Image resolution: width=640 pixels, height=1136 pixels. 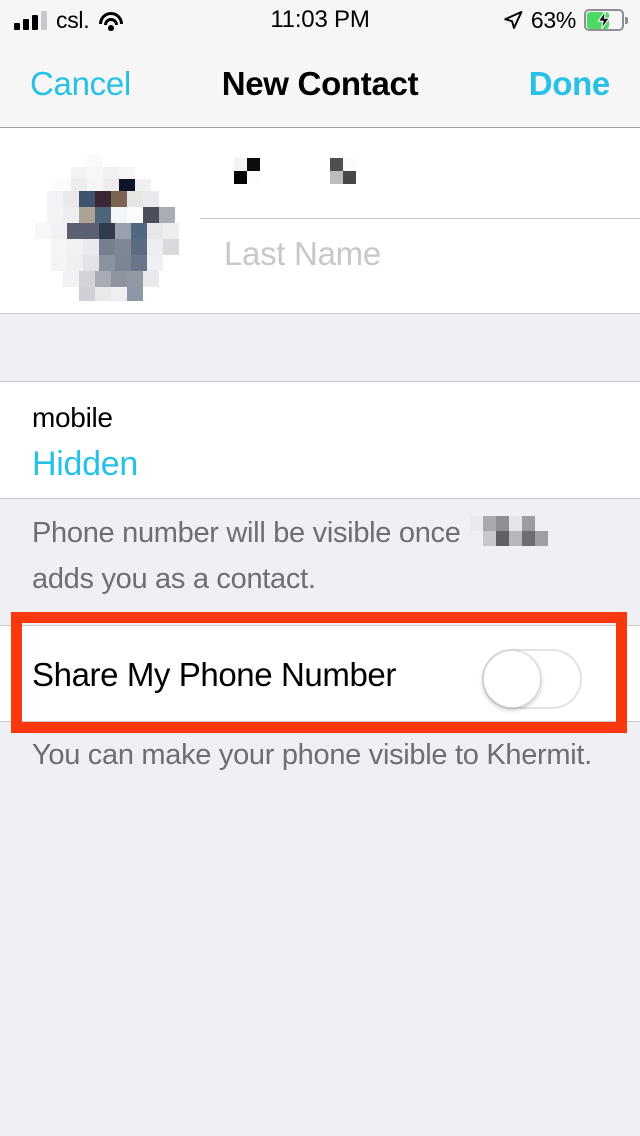 What do you see at coordinates (320, 84) in the screenshot?
I see `navigation-bar: Cancel New Contact Done` at bounding box center [320, 84].